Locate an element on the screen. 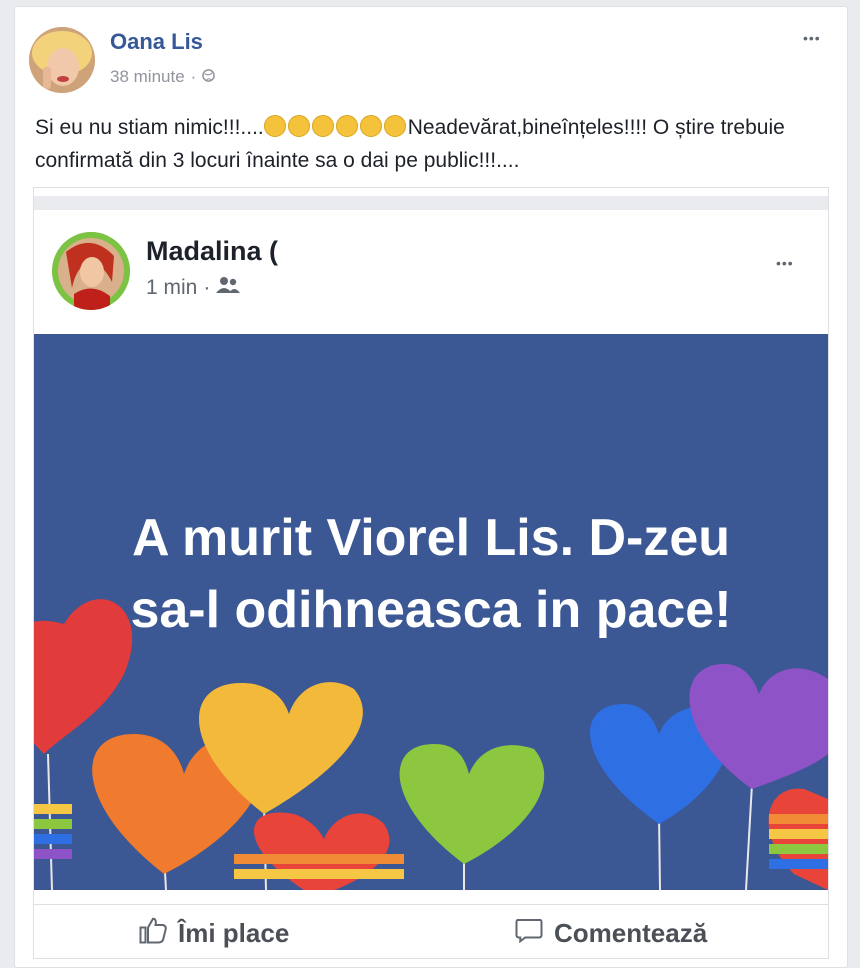  winking-tongue-icon is located at coordinates (322, 126).